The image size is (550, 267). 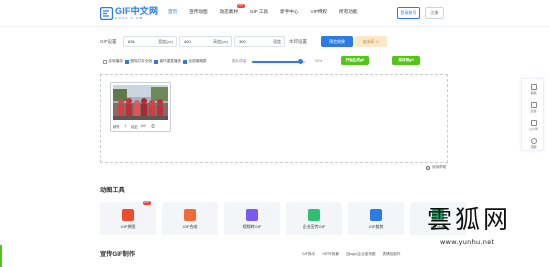 I want to click on loop-option: 循环重复播放, so click(x=167, y=61).